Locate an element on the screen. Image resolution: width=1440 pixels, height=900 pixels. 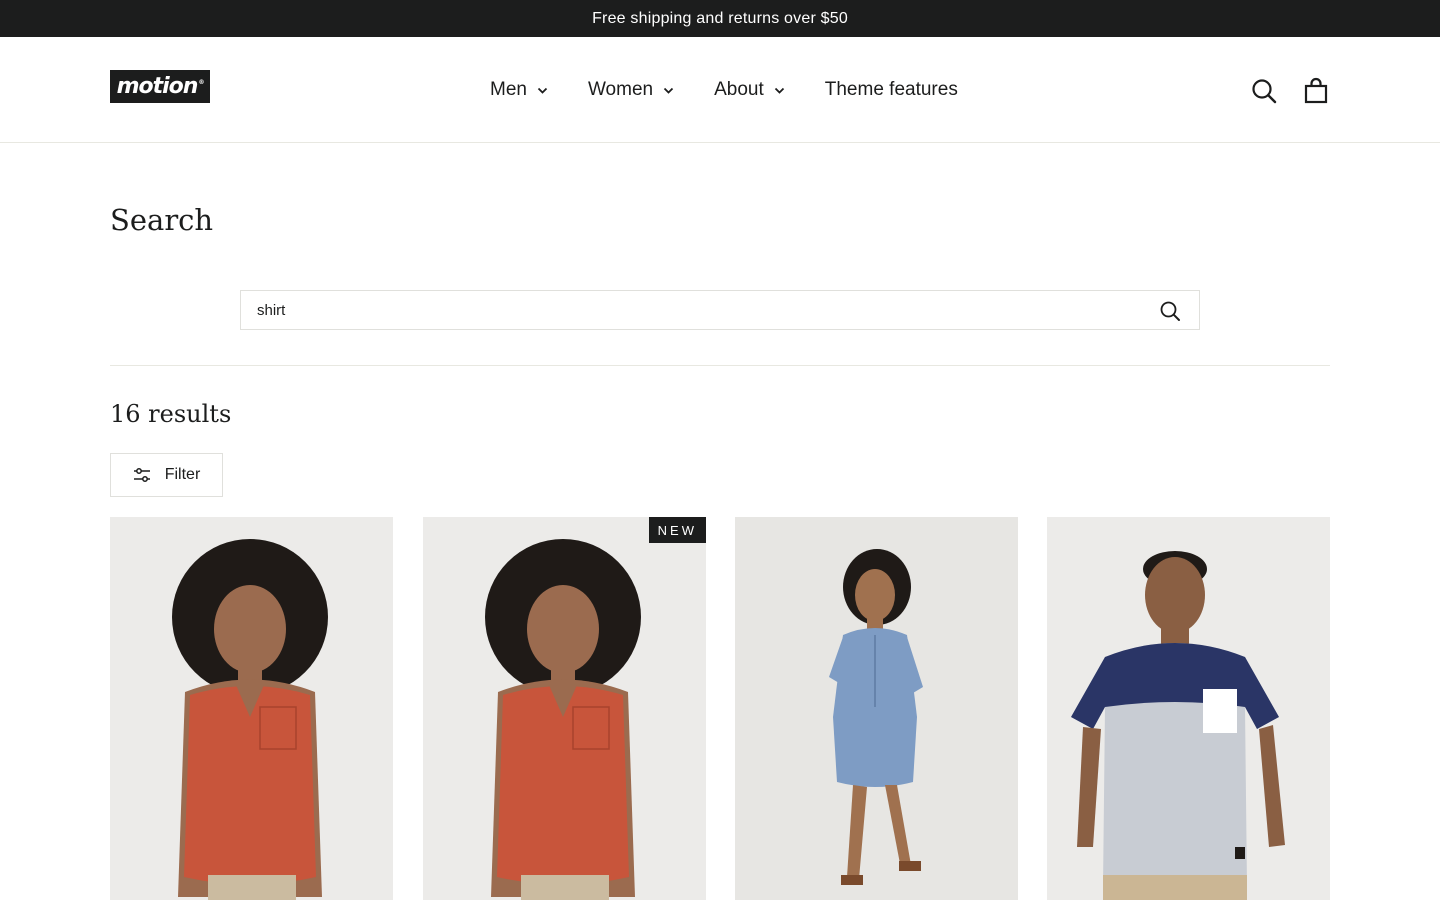
search-form is located at coordinates (720, 310).